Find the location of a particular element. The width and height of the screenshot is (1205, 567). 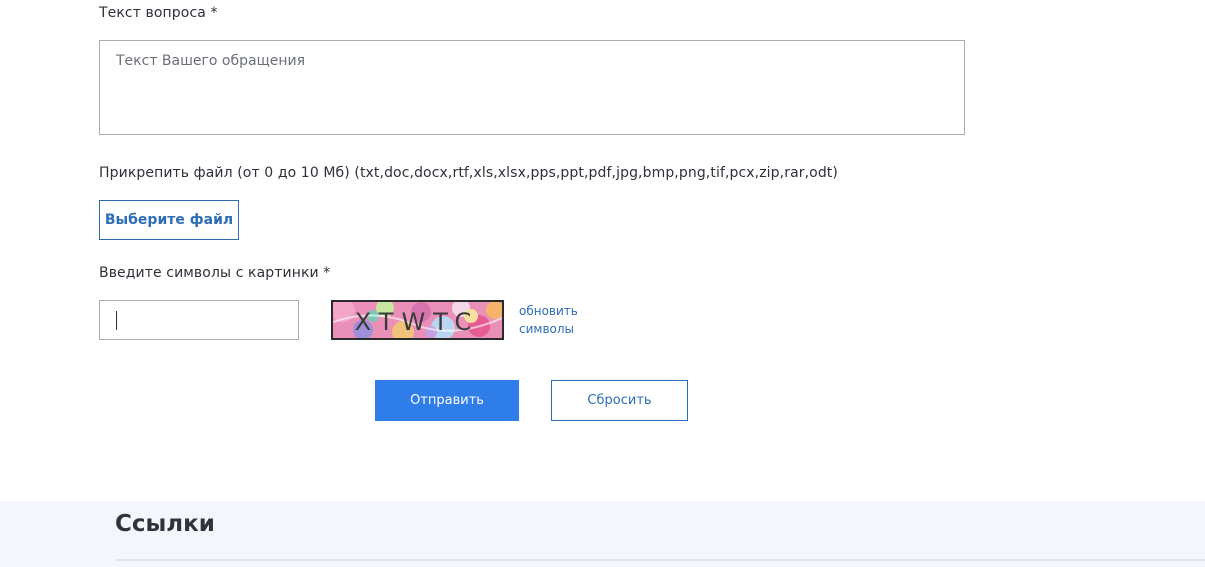

captcha-text: XTWTC is located at coordinates (417, 322).